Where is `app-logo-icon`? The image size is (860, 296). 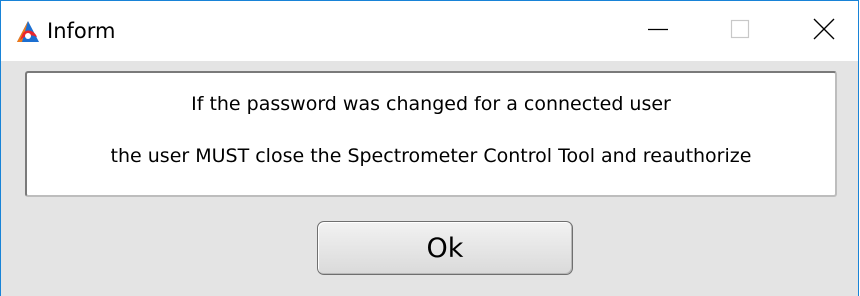
app-logo-icon is located at coordinates (28, 32).